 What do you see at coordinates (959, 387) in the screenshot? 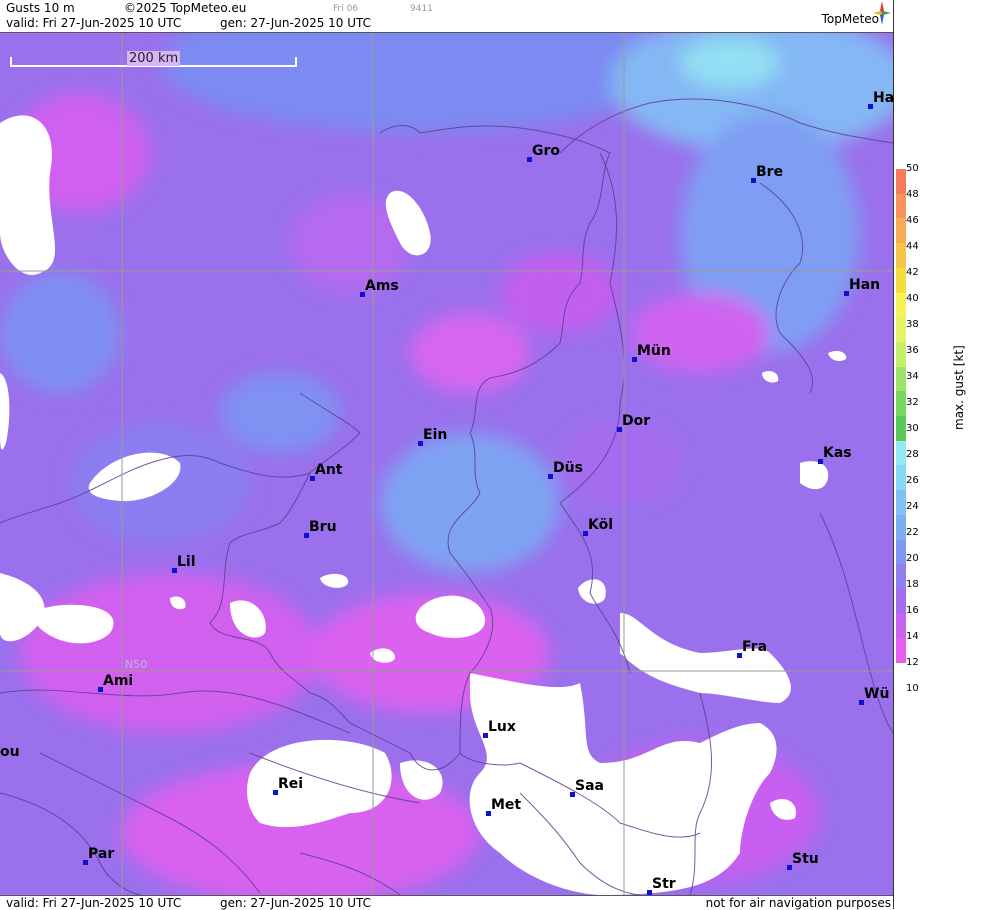
I see `legend-title: max. gust [kt]` at bounding box center [959, 387].